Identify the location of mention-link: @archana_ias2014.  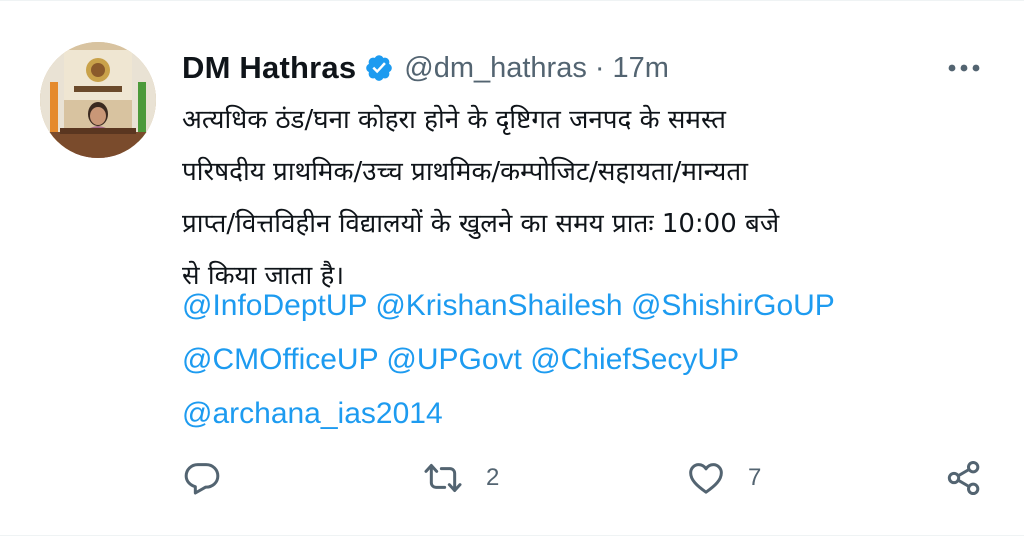
(312, 413).